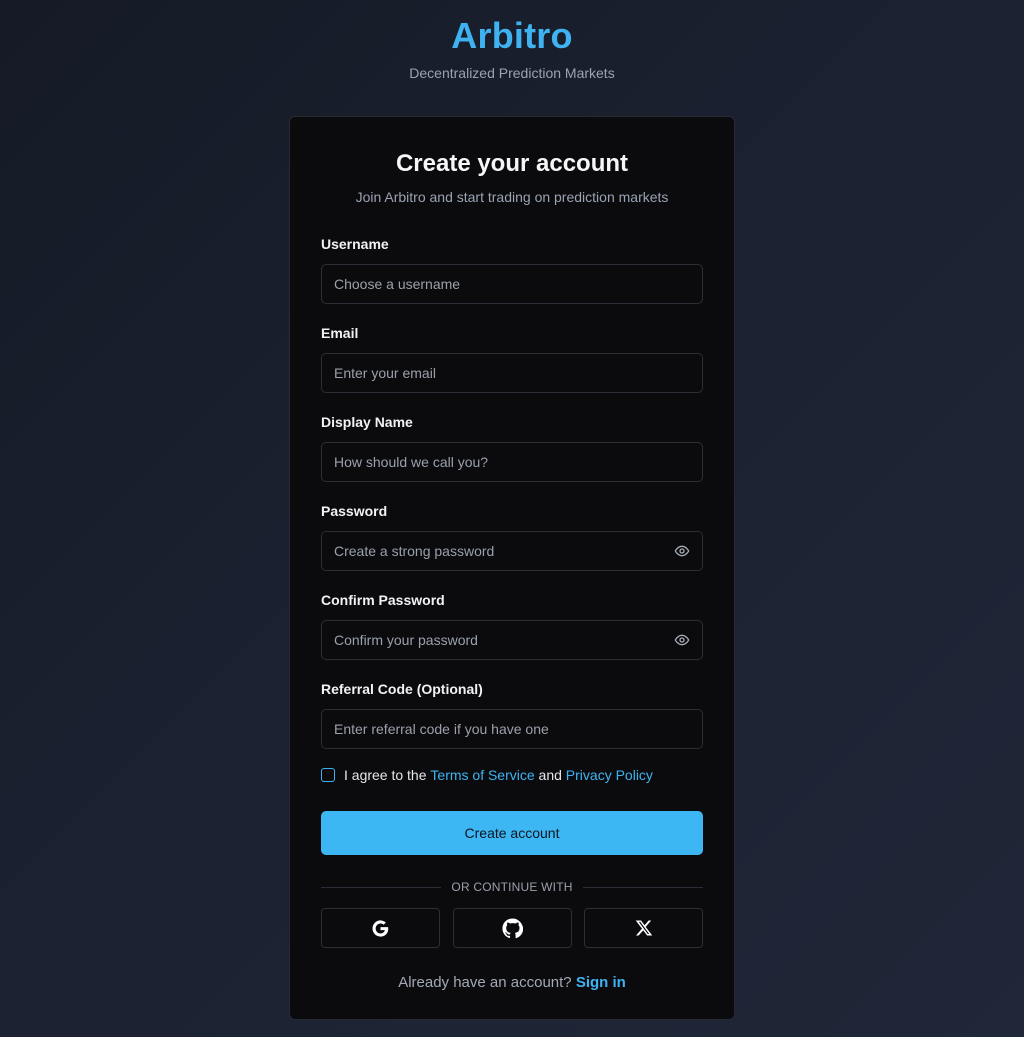 This screenshot has height=1037, width=1024. I want to click on sign-in-link: Sign in, so click(601, 982).